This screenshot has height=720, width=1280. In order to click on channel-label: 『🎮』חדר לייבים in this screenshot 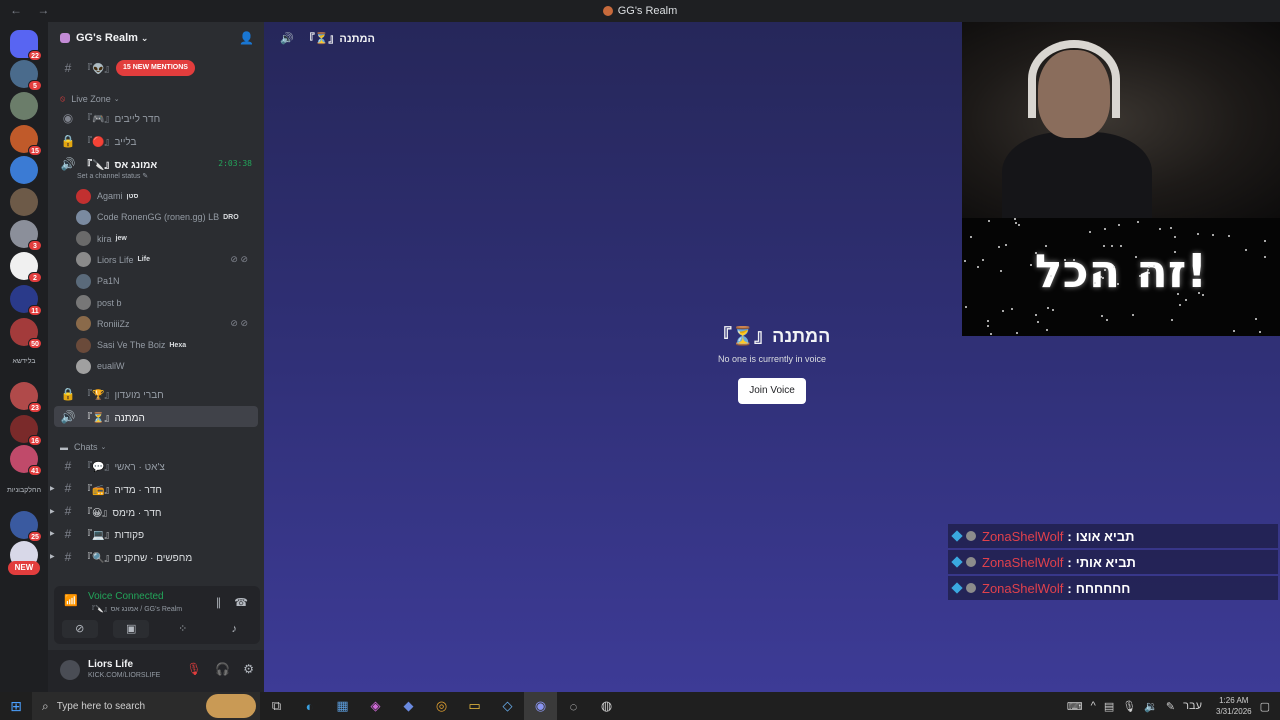, I will do `click(121, 119)`.